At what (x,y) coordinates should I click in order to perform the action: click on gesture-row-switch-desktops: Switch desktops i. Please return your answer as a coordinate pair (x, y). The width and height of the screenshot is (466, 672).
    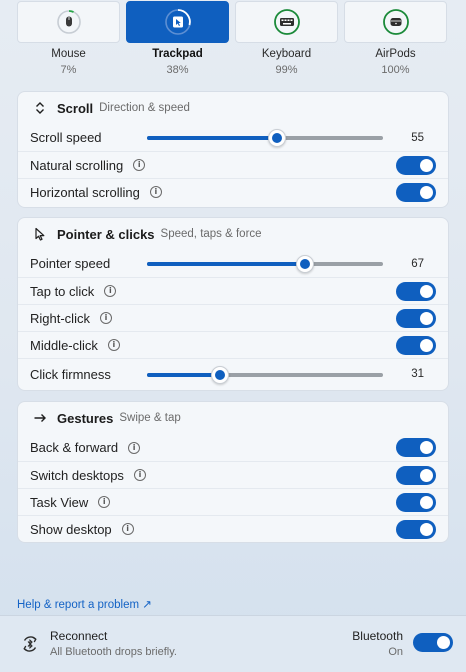
    Looking at the image, I should click on (233, 474).